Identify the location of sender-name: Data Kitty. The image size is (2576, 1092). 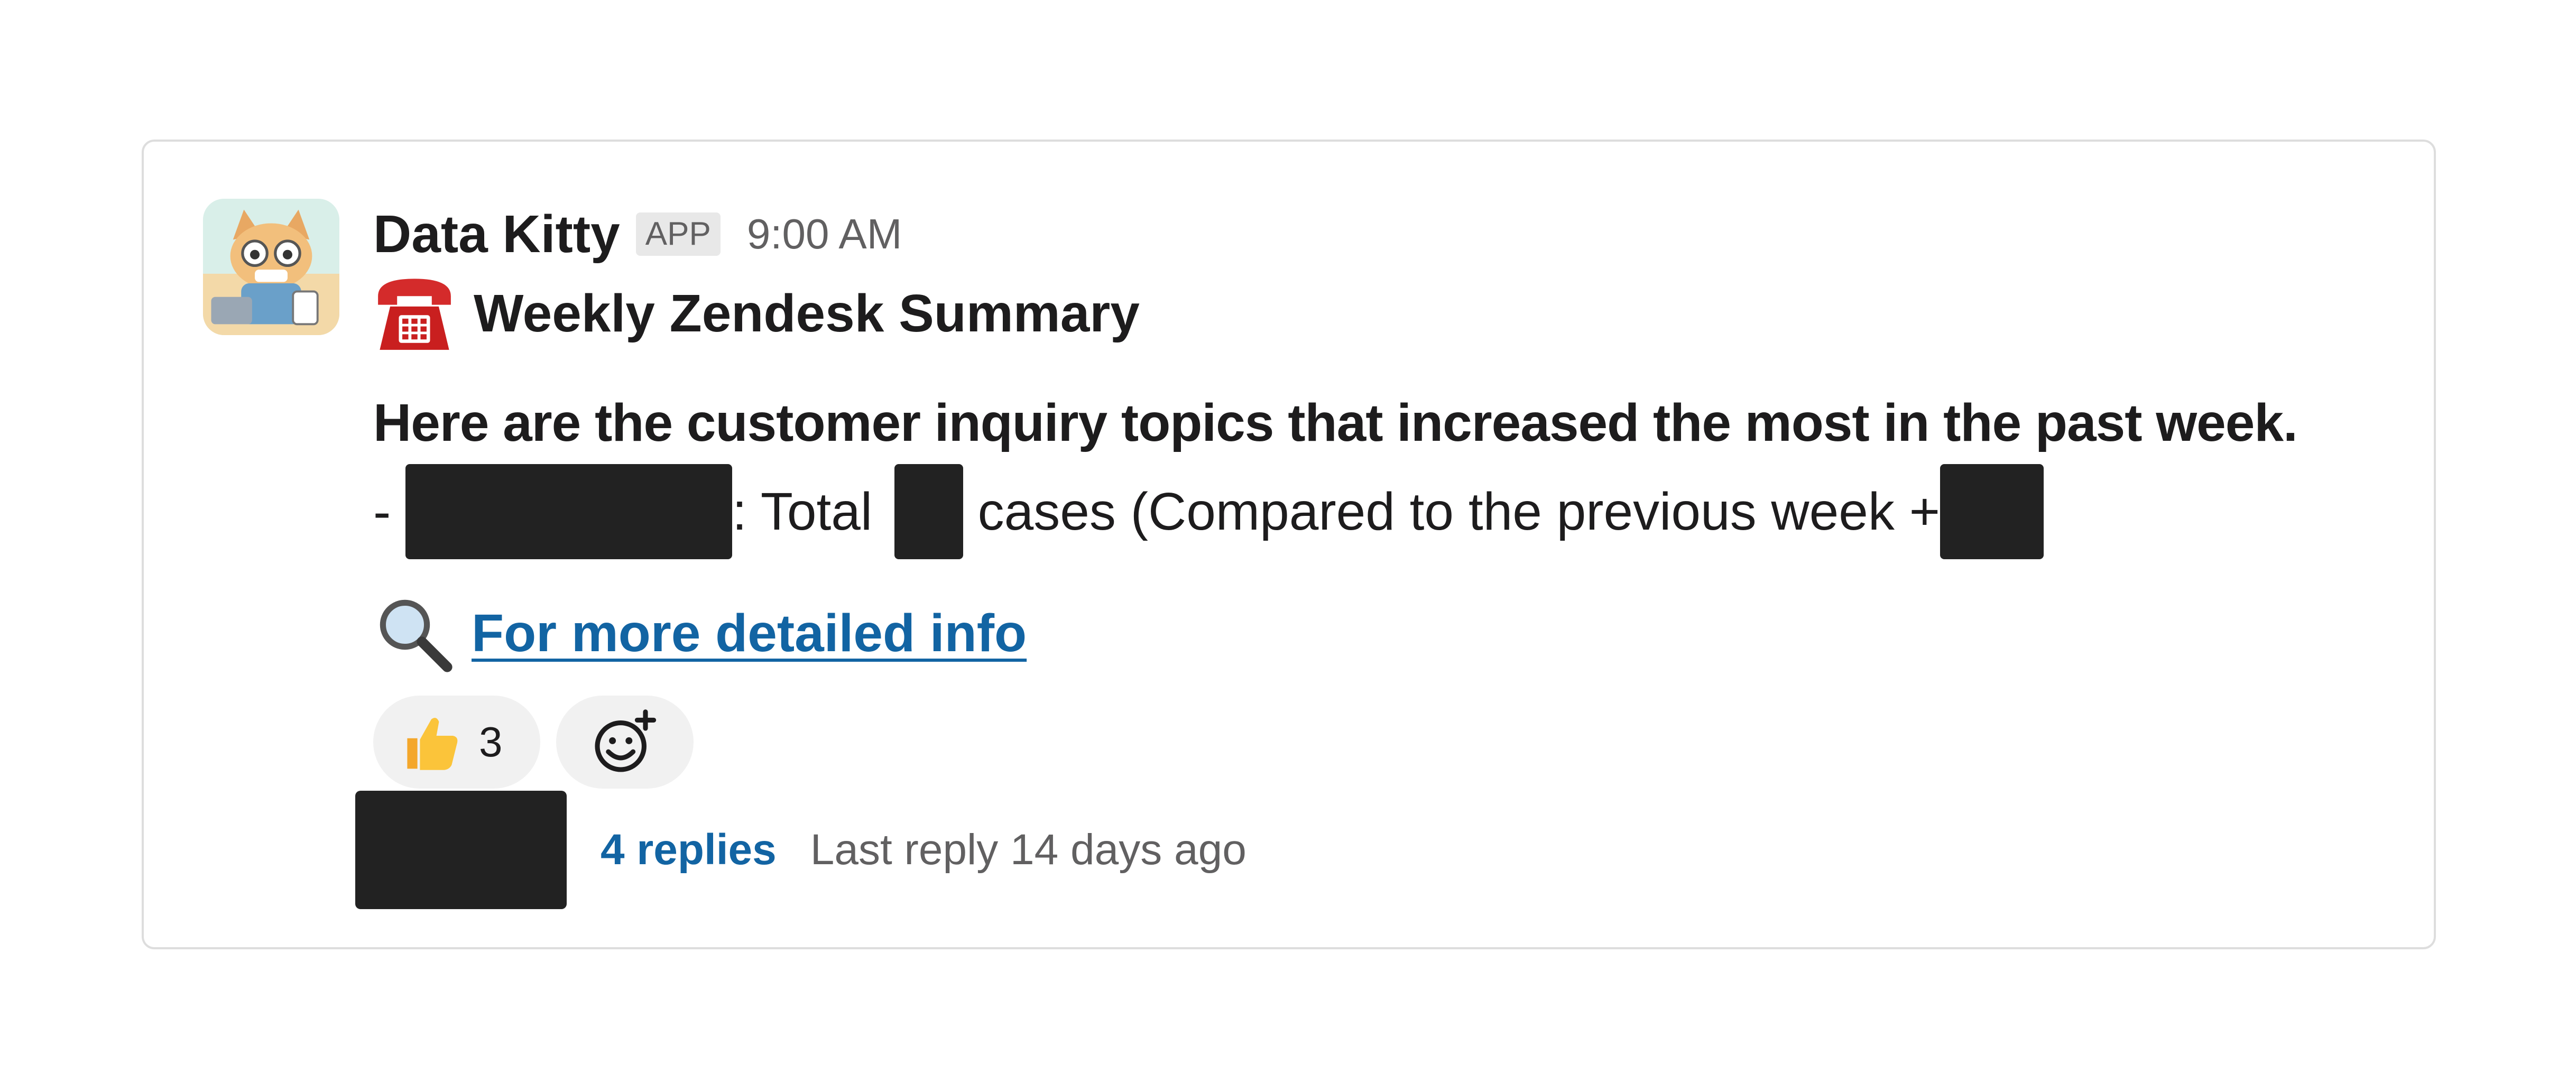
(496, 235).